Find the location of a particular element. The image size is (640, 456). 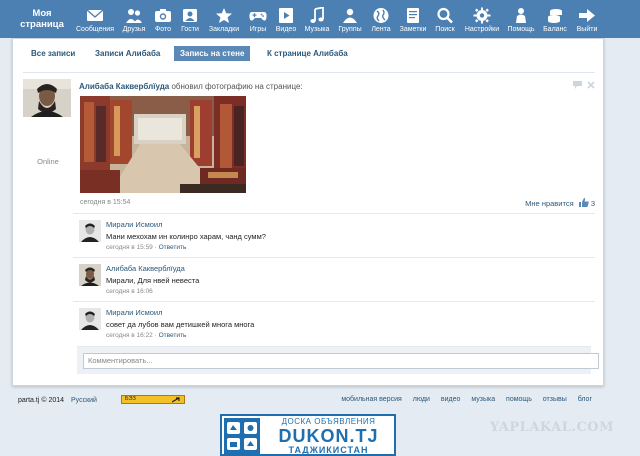

nav-bookmarks: Закладки is located at coordinates (224, 19).